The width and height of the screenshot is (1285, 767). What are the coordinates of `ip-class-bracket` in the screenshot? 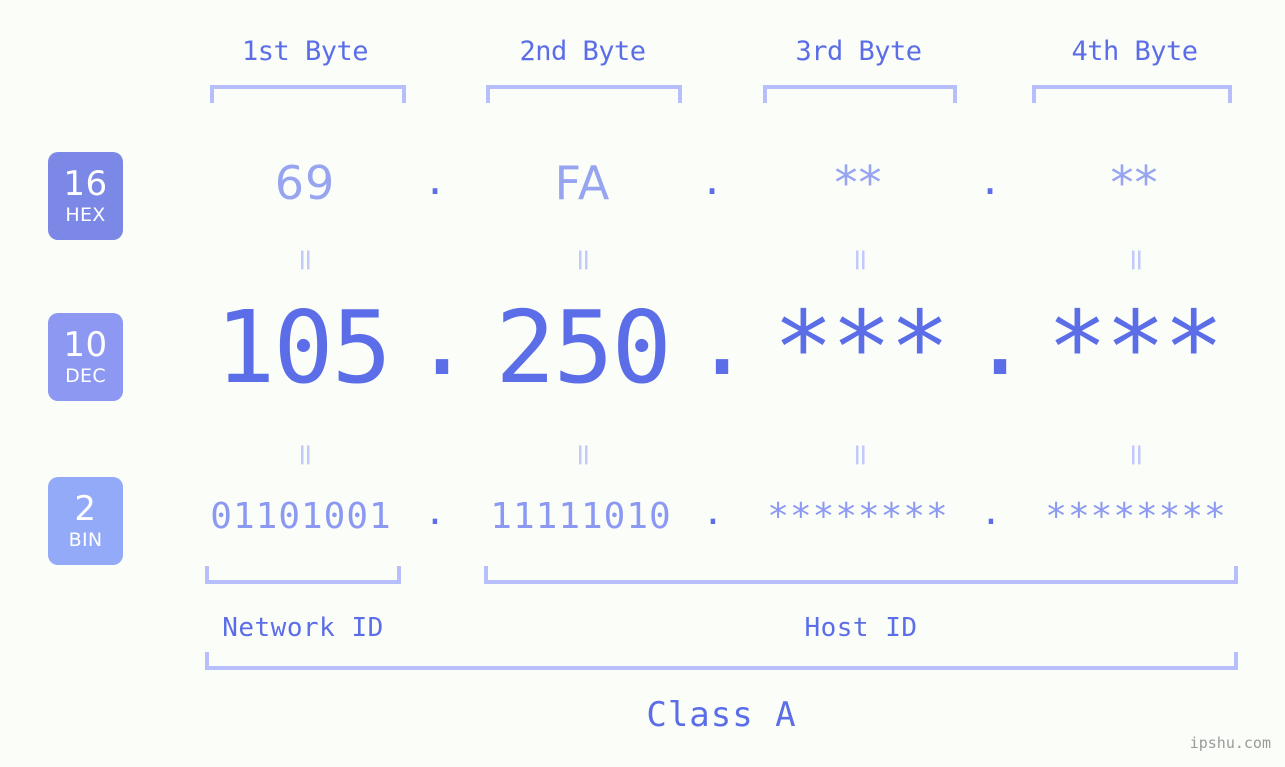 It's located at (721, 661).